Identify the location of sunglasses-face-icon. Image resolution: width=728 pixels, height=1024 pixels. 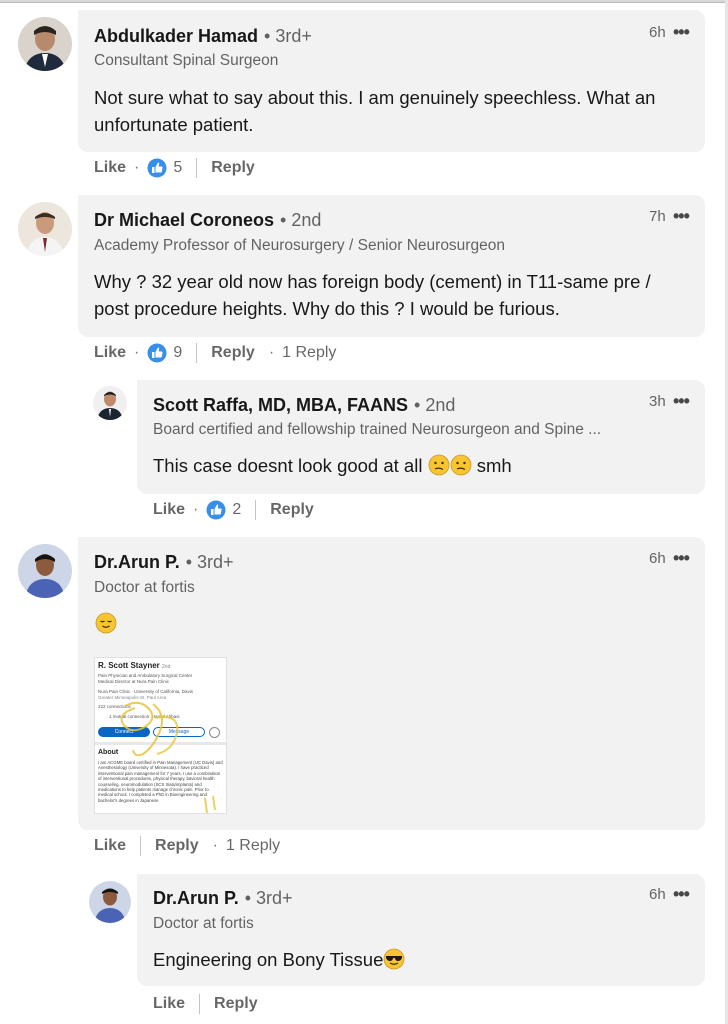
(394, 959).